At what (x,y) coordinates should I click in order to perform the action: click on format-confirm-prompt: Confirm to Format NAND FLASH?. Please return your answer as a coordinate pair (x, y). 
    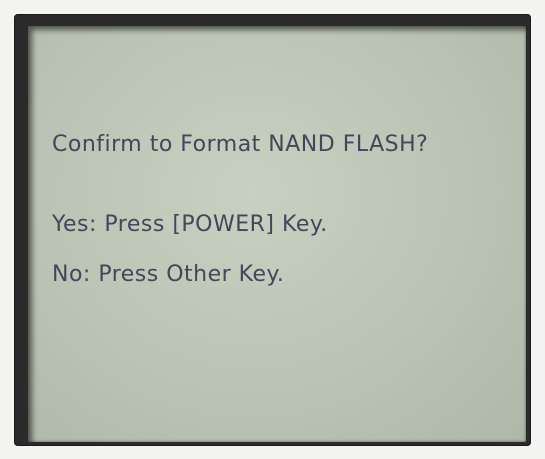
    Looking at the image, I should click on (240, 144).